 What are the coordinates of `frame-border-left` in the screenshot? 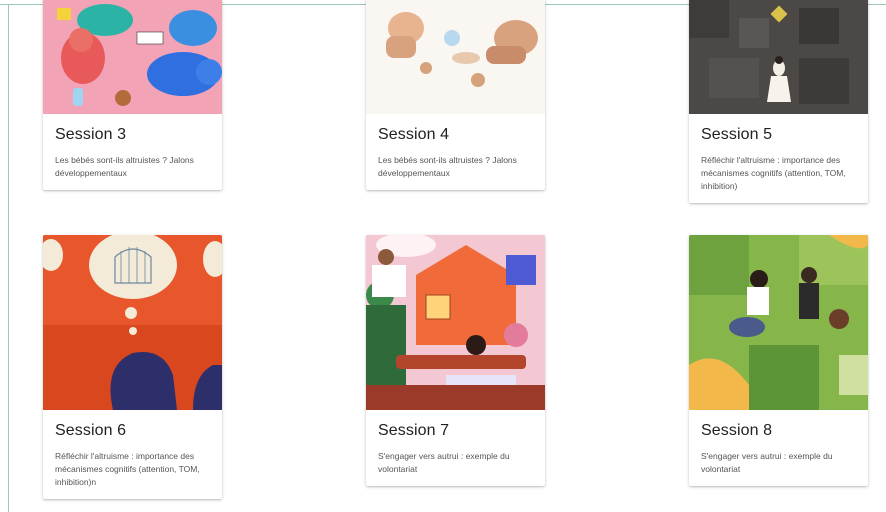 It's located at (8, 258).